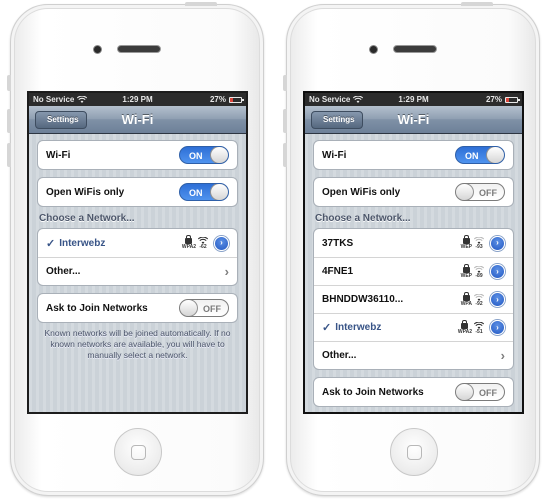 This screenshot has width=547, height=500. I want to click on signal-strength: -62, so click(203, 247).